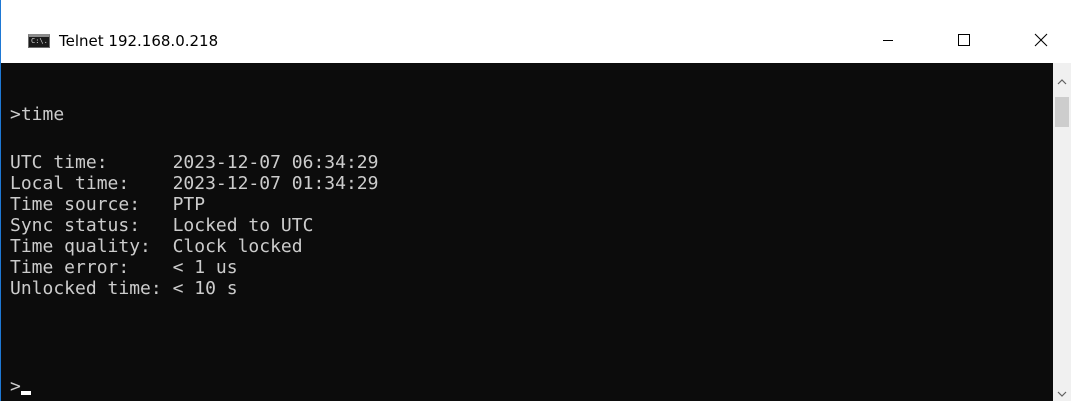 This screenshot has height=401, width=1071. I want to click on minimize-button, so click(888, 40).